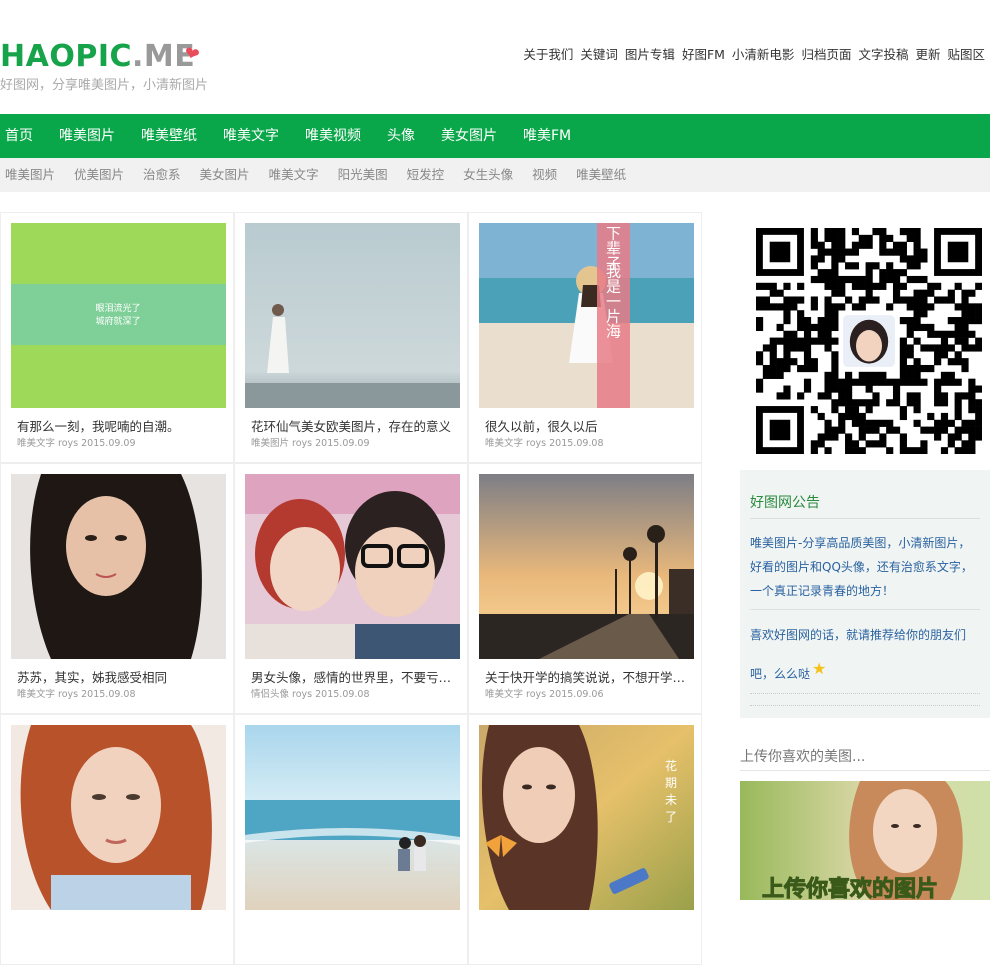 This screenshot has height=965, width=990. What do you see at coordinates (966, 53) in the screenshot?
I see `top-link-board: 贴图区` at bounding box center [966, 53].